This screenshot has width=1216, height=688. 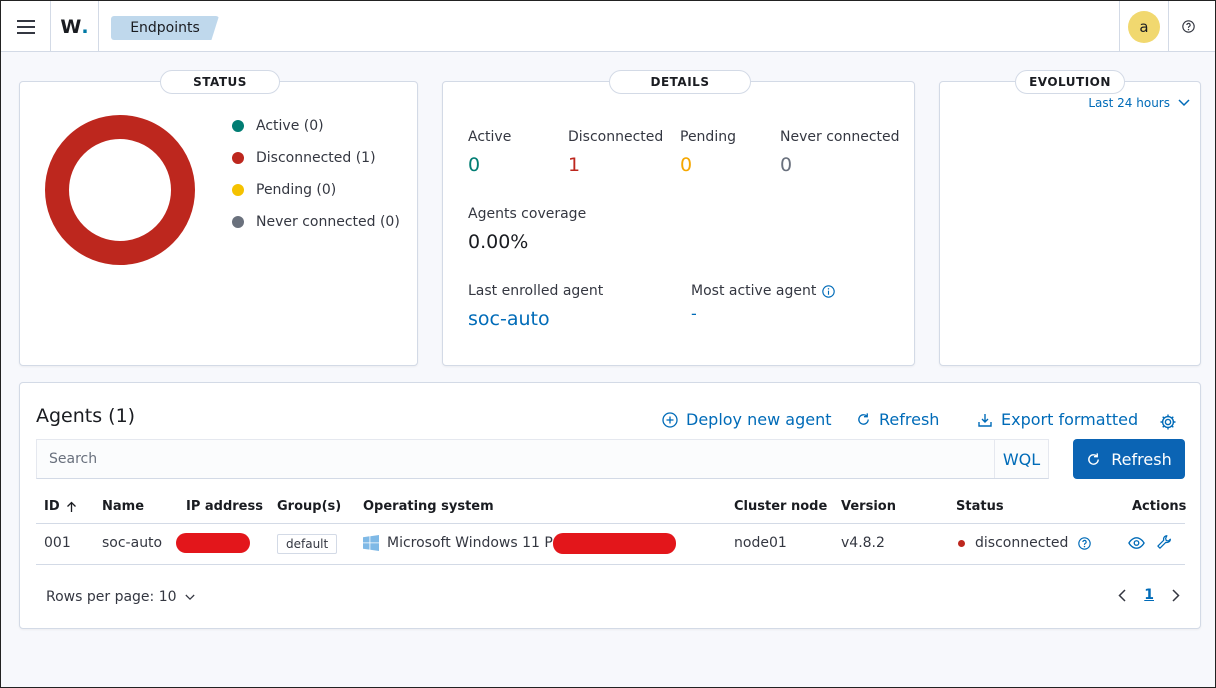 What do you see at coordinates (428, 506) in the screenshot?
I see `column-header-os: Operating system` at bounding box center [428, 506].